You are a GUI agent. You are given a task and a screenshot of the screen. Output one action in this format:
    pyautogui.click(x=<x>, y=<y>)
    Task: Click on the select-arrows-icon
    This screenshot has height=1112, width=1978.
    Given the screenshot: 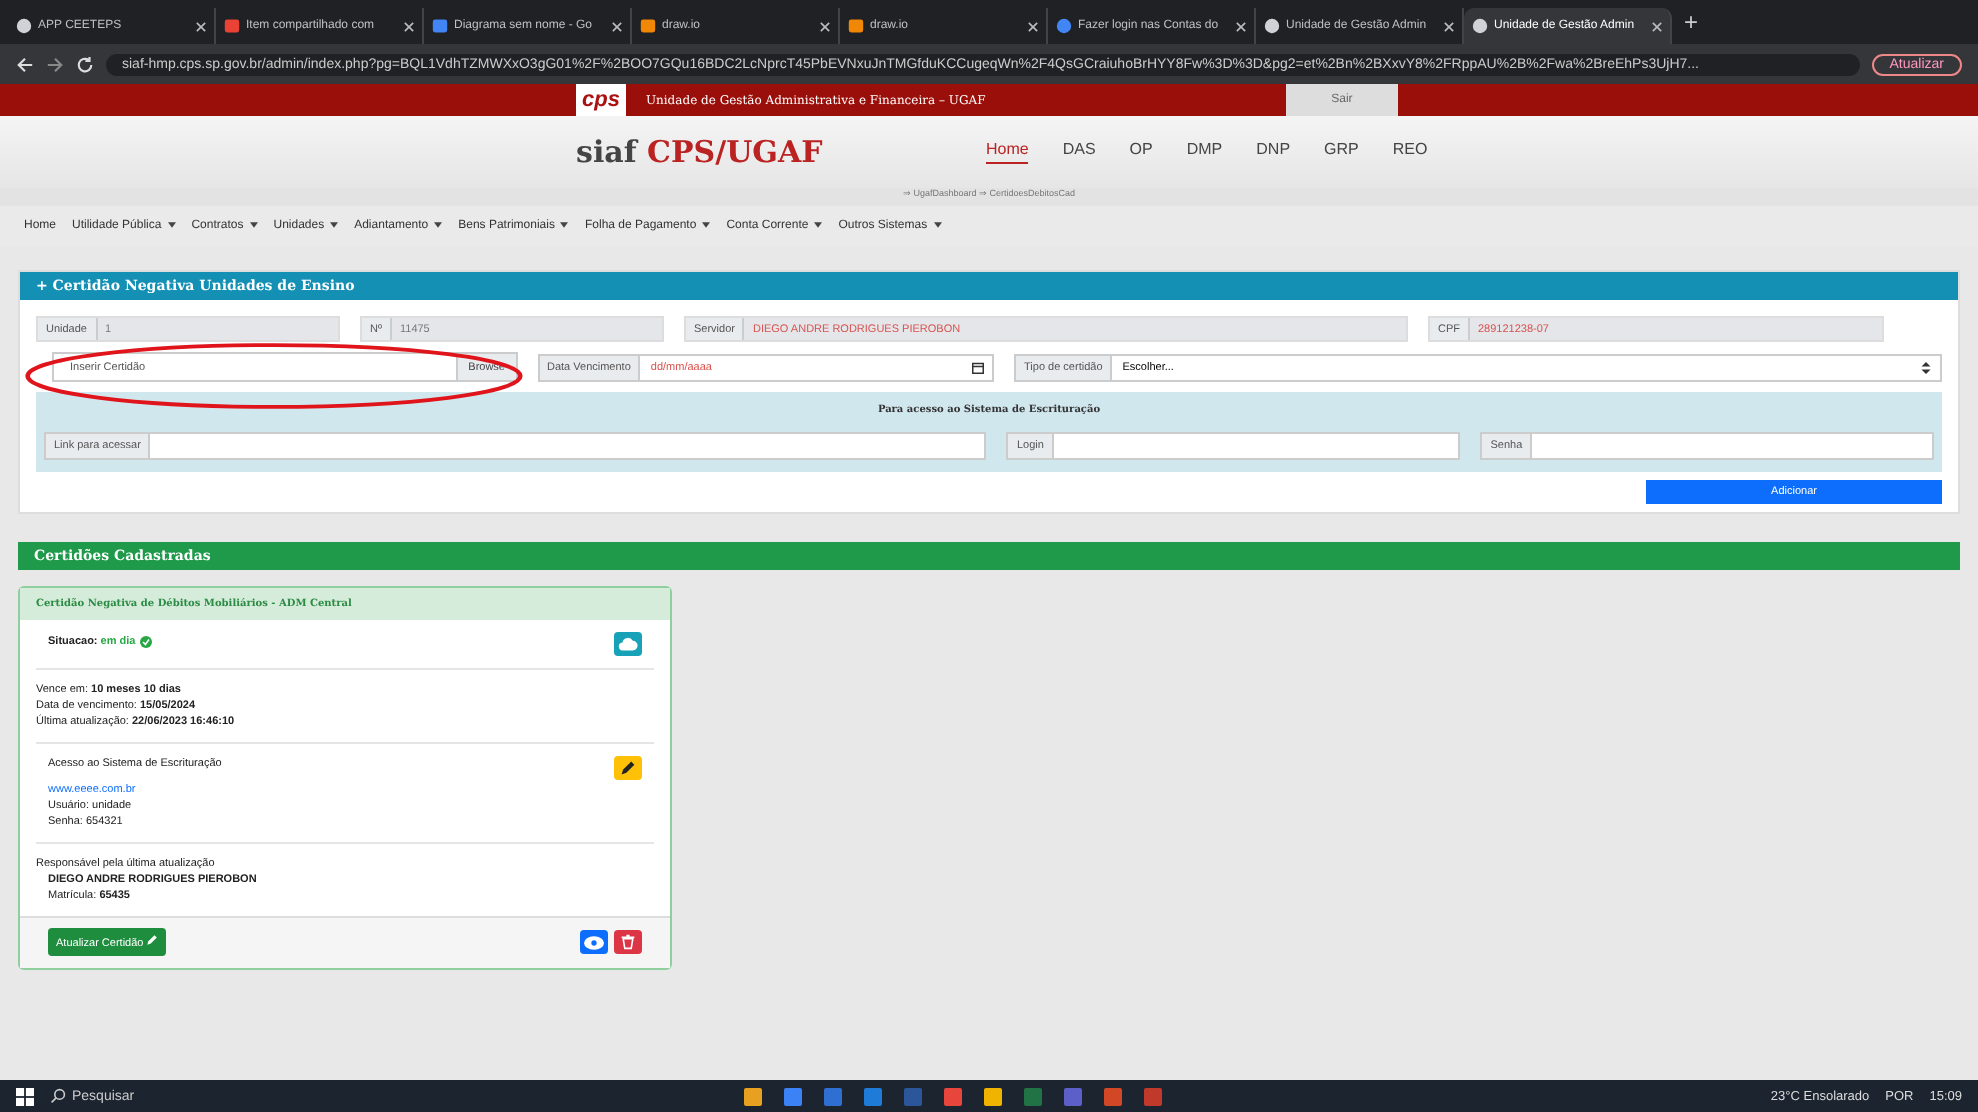 What is the action you would take?
    pyautogui.click(x=1926, y=367)
    